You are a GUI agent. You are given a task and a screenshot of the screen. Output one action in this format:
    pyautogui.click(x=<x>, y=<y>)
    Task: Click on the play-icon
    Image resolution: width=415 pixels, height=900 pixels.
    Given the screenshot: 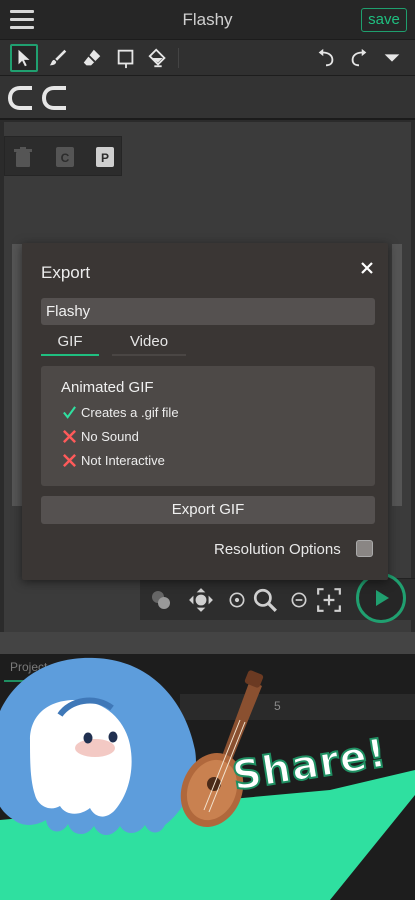 What is the action you would take?
    pyautogui.click(x=382, y=598)
    